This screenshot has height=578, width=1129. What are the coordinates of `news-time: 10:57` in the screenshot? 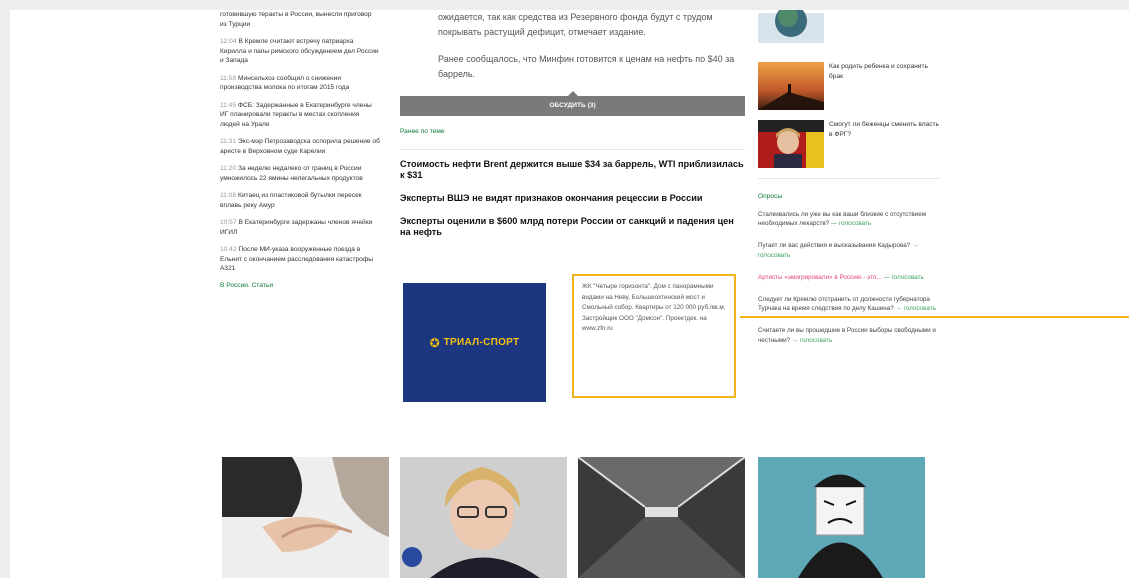 It's located at (228, 222).